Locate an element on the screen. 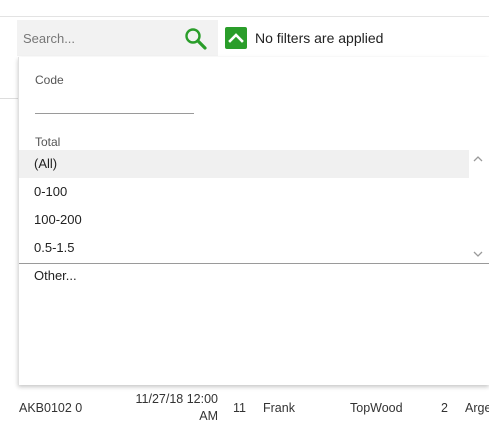  cell-country: Arge is located at coordinates (477, 408).